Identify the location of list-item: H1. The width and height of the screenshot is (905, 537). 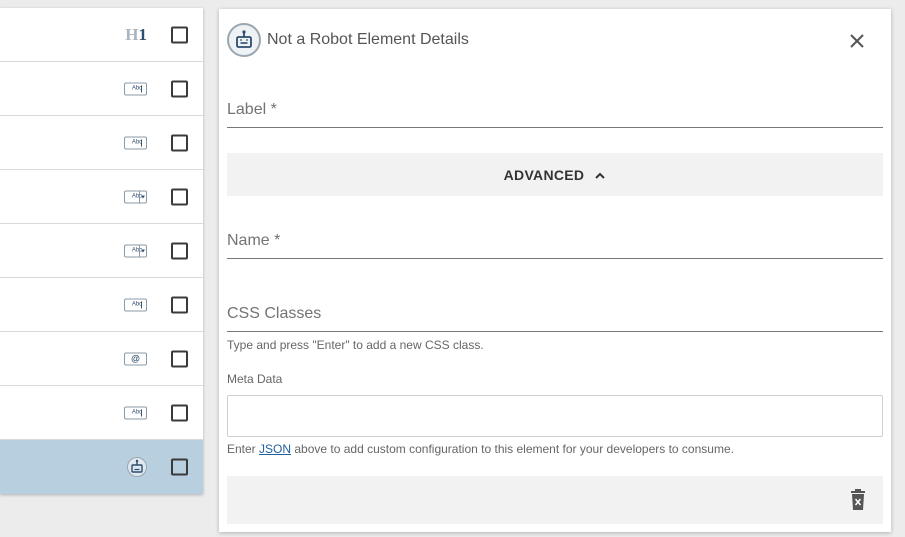
(101, 35).